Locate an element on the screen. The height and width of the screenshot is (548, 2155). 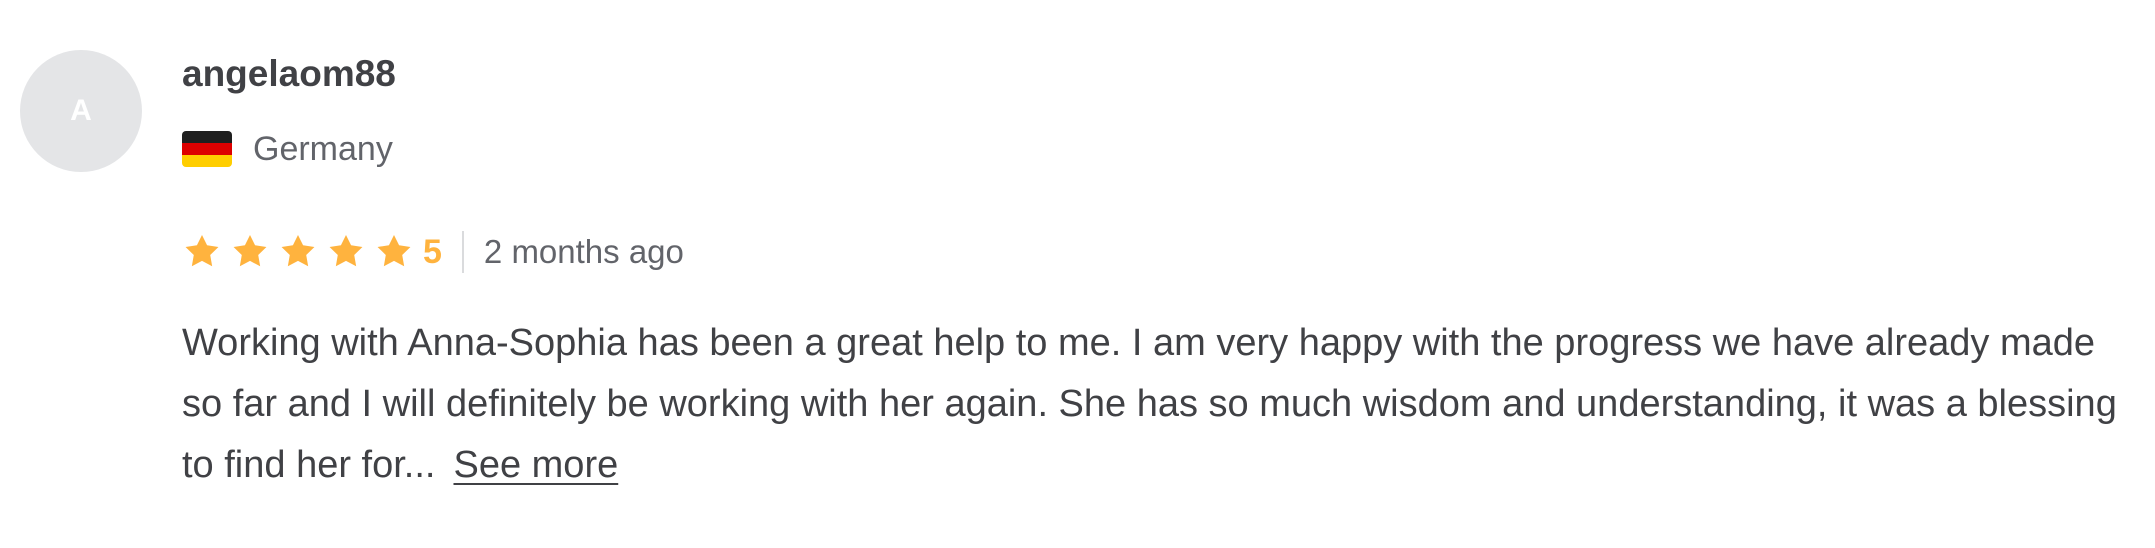
rating-row: 5 2 months ago is located at coordinates (433, 252).